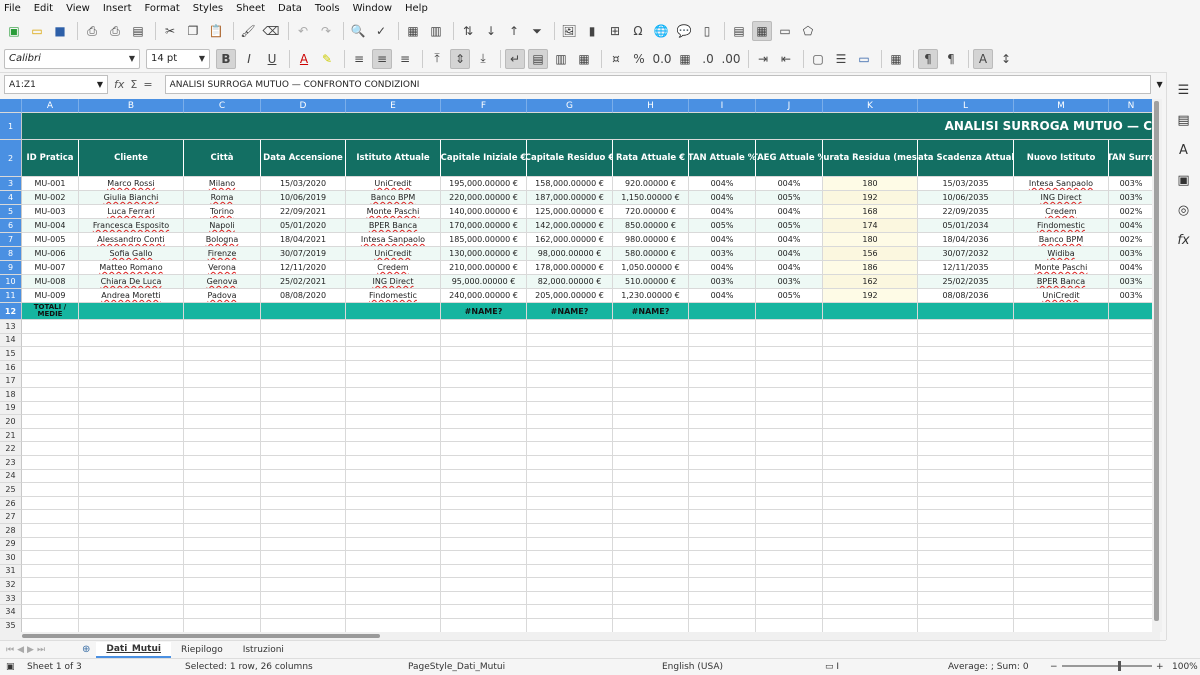  I want to click on menu-item-styles: Styles, so click(208, 8).